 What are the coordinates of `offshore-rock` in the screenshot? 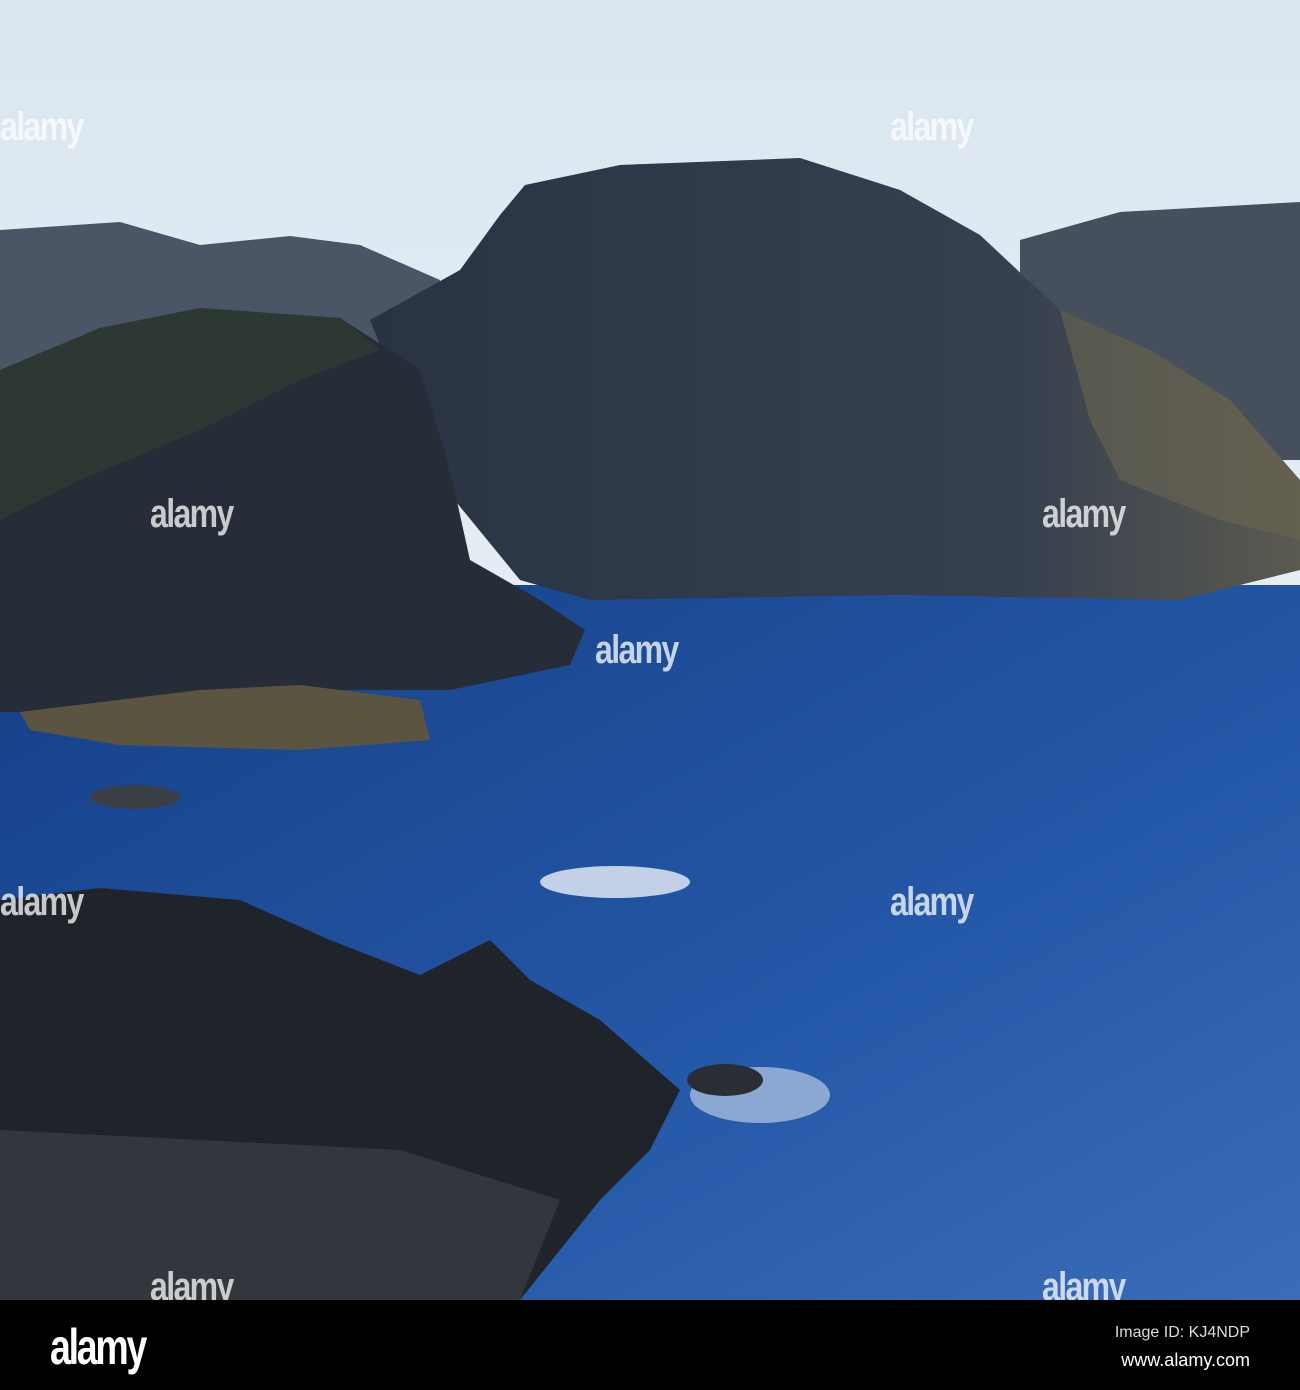 It's located at (725, 1080).